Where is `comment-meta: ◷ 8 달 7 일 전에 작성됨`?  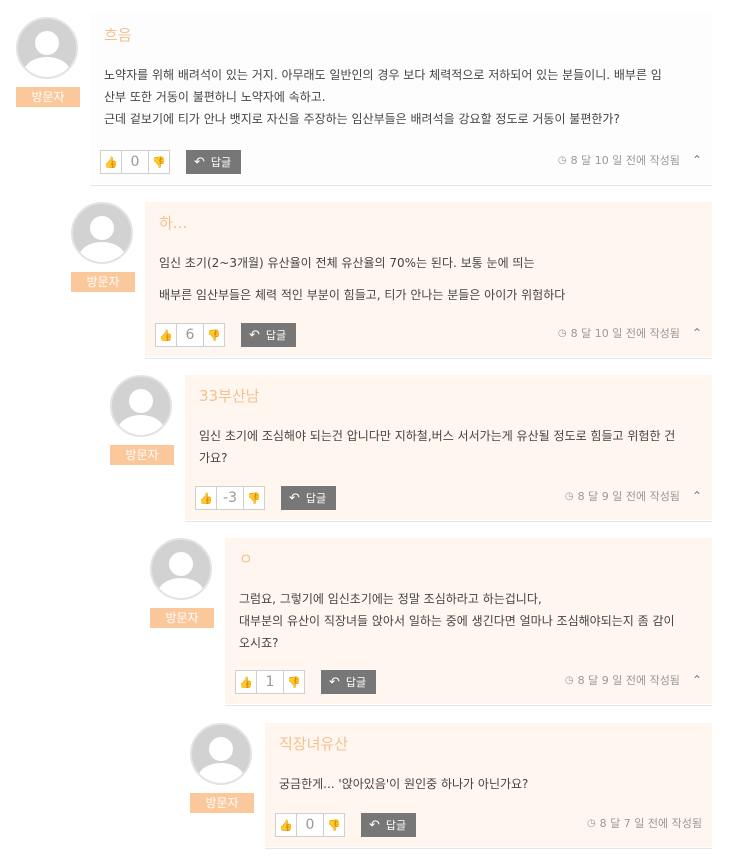 comment-meta: ◷ 8 달 7 일 전에 작성됨 is located at coordinates (644, 823).